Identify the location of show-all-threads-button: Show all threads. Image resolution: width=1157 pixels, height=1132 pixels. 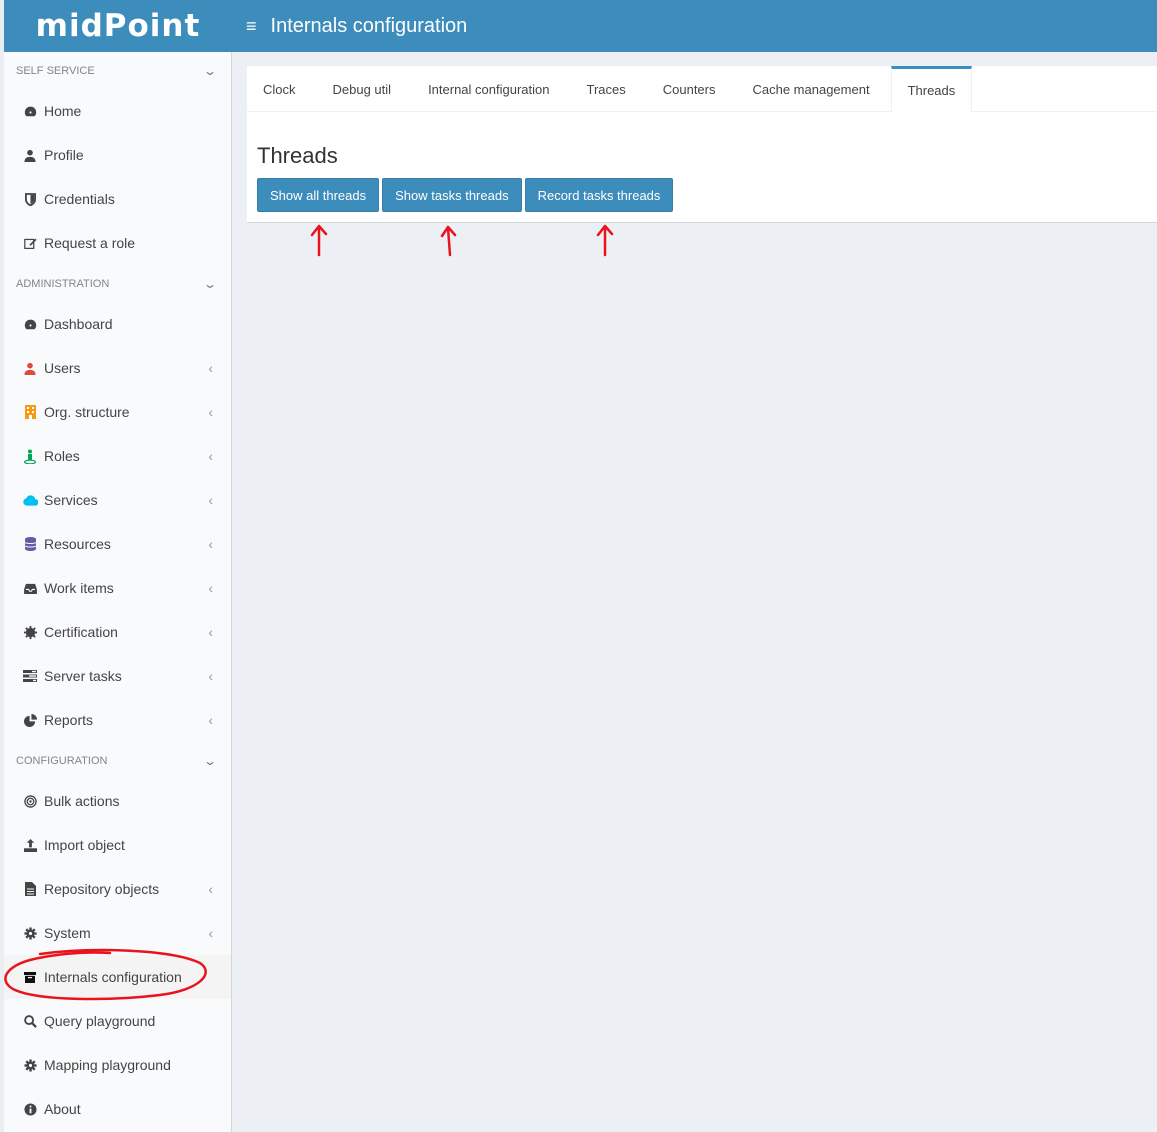
(318, 195).